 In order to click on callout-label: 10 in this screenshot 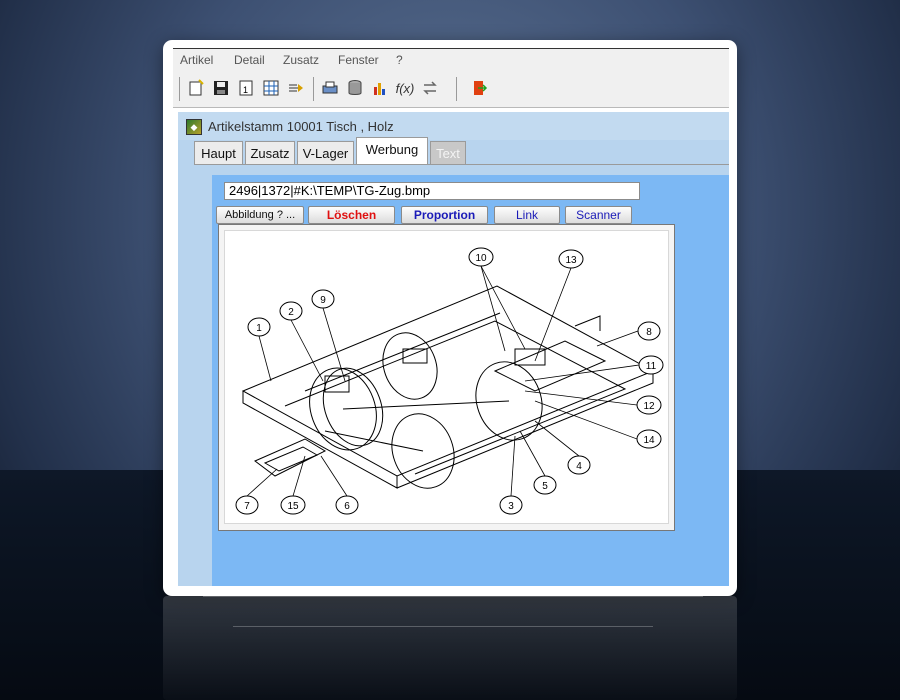, I will do `click(481, 258)`.